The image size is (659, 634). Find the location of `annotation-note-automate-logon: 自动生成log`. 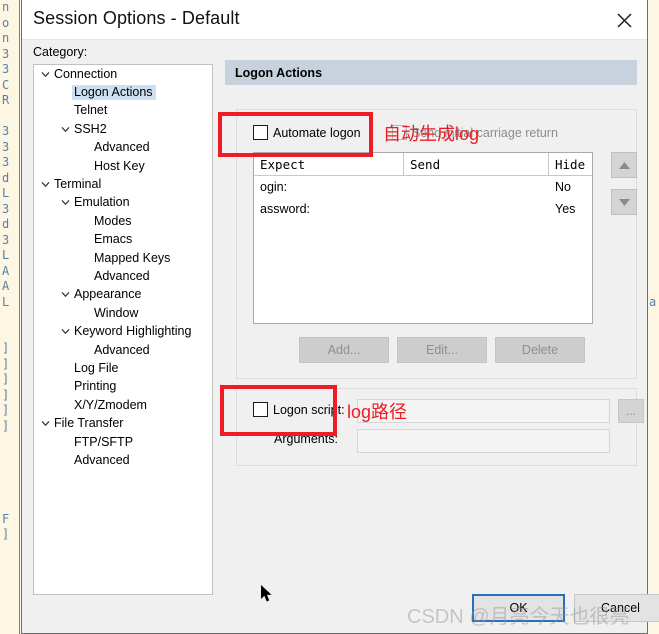

annotation-note-automate-logon: 自动生成log is located at coordinates (431, 134).